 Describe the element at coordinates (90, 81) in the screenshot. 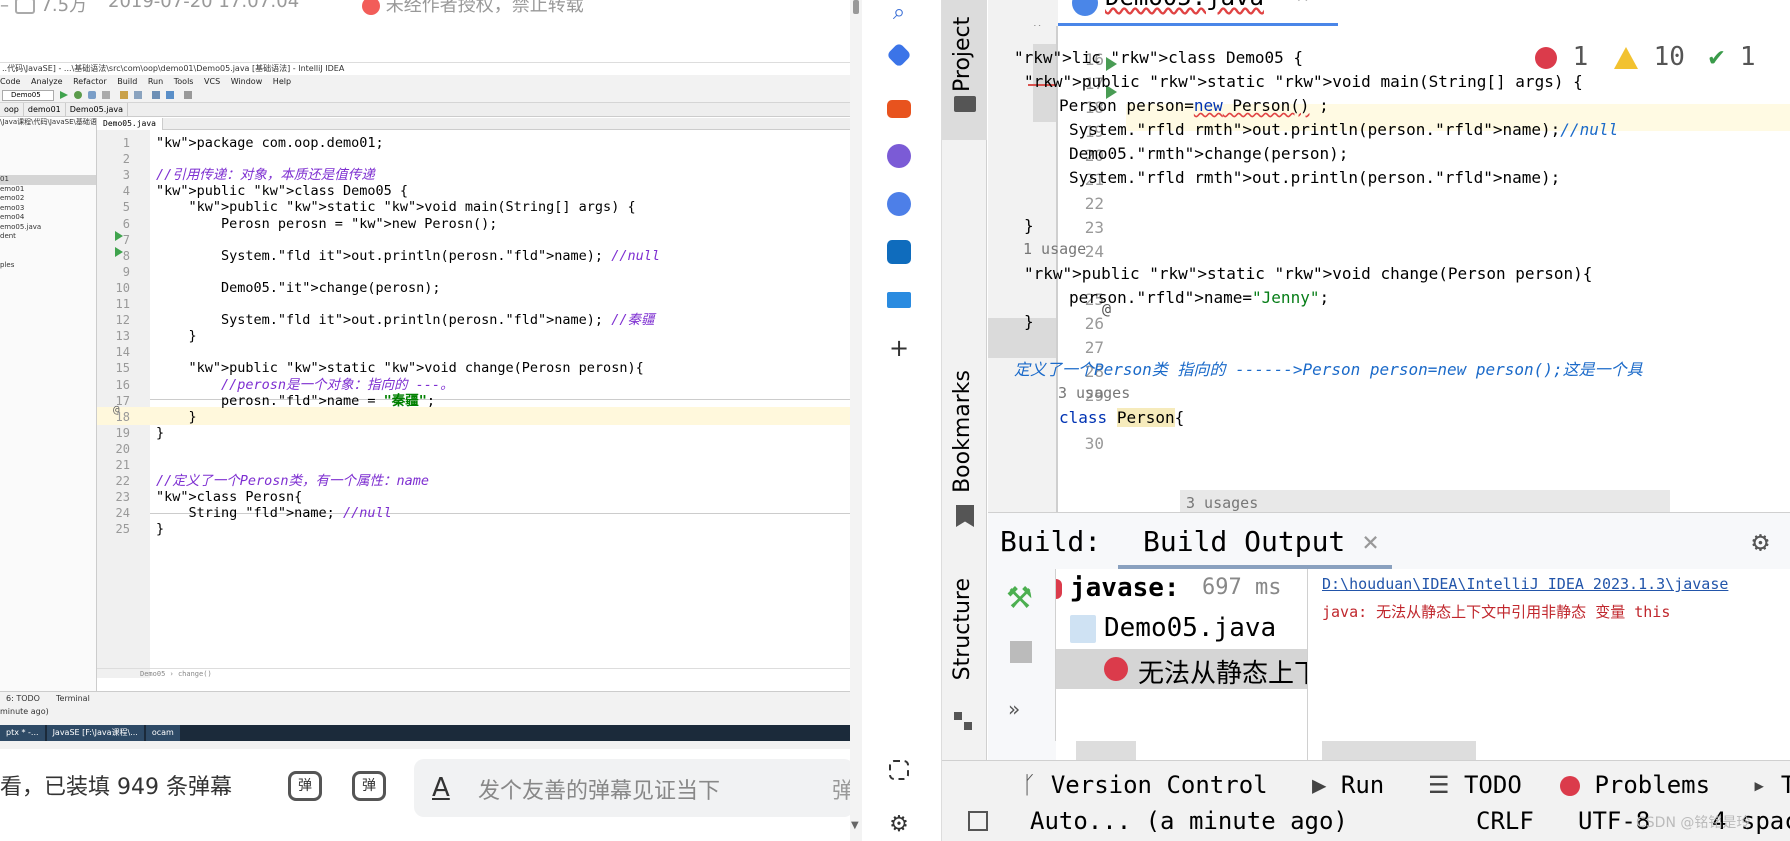

I see `menu-refactor: Refactor` at that location.